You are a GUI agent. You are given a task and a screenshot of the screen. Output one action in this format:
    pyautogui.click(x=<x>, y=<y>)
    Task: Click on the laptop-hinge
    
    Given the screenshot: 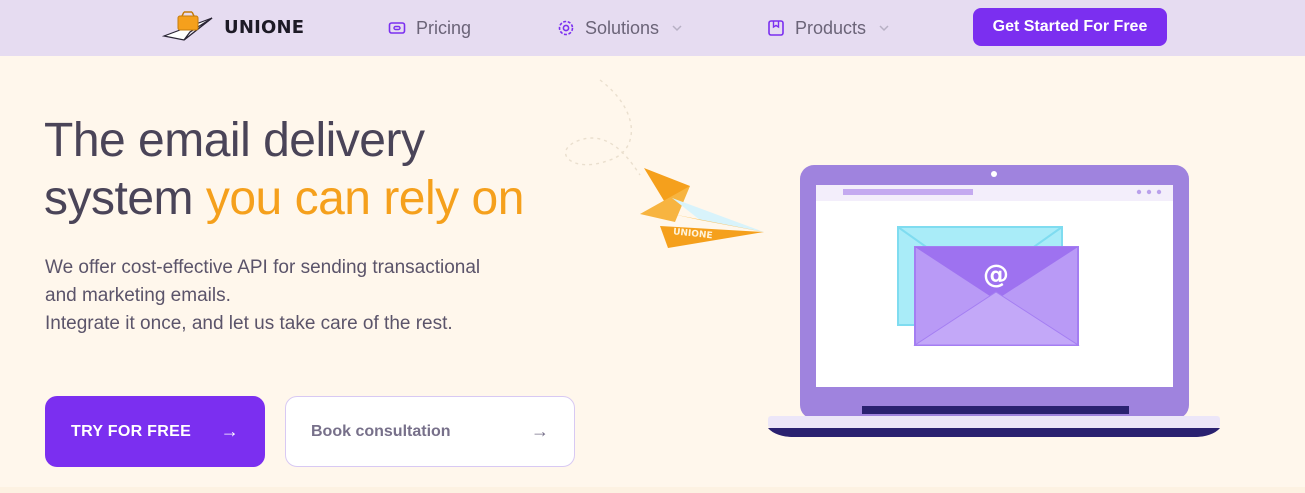 What is the action you would take?
    pyautogui.click(x=995, y=410)
    